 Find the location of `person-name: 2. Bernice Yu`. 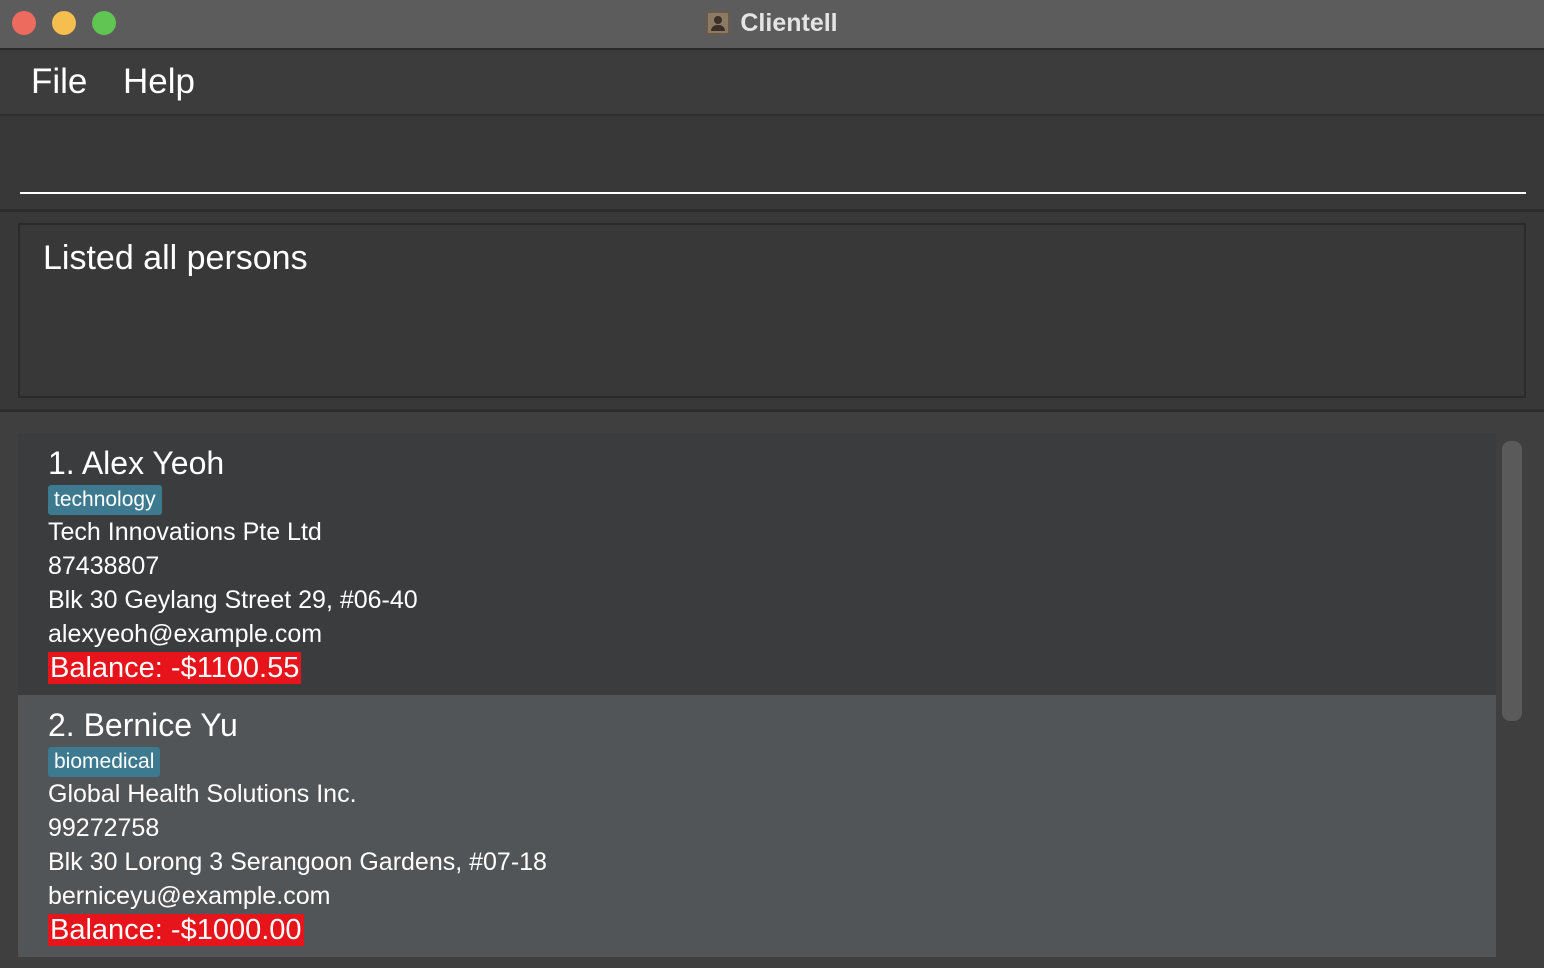

person-name: 2. Bernice Yu is located at coordinates (143, 725).